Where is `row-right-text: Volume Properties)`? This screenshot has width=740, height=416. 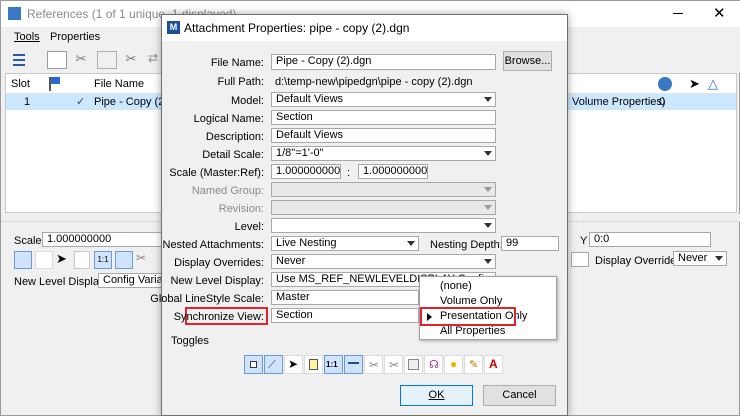 row-right-text: Volume Properties) is located at coordinates (619, 102).